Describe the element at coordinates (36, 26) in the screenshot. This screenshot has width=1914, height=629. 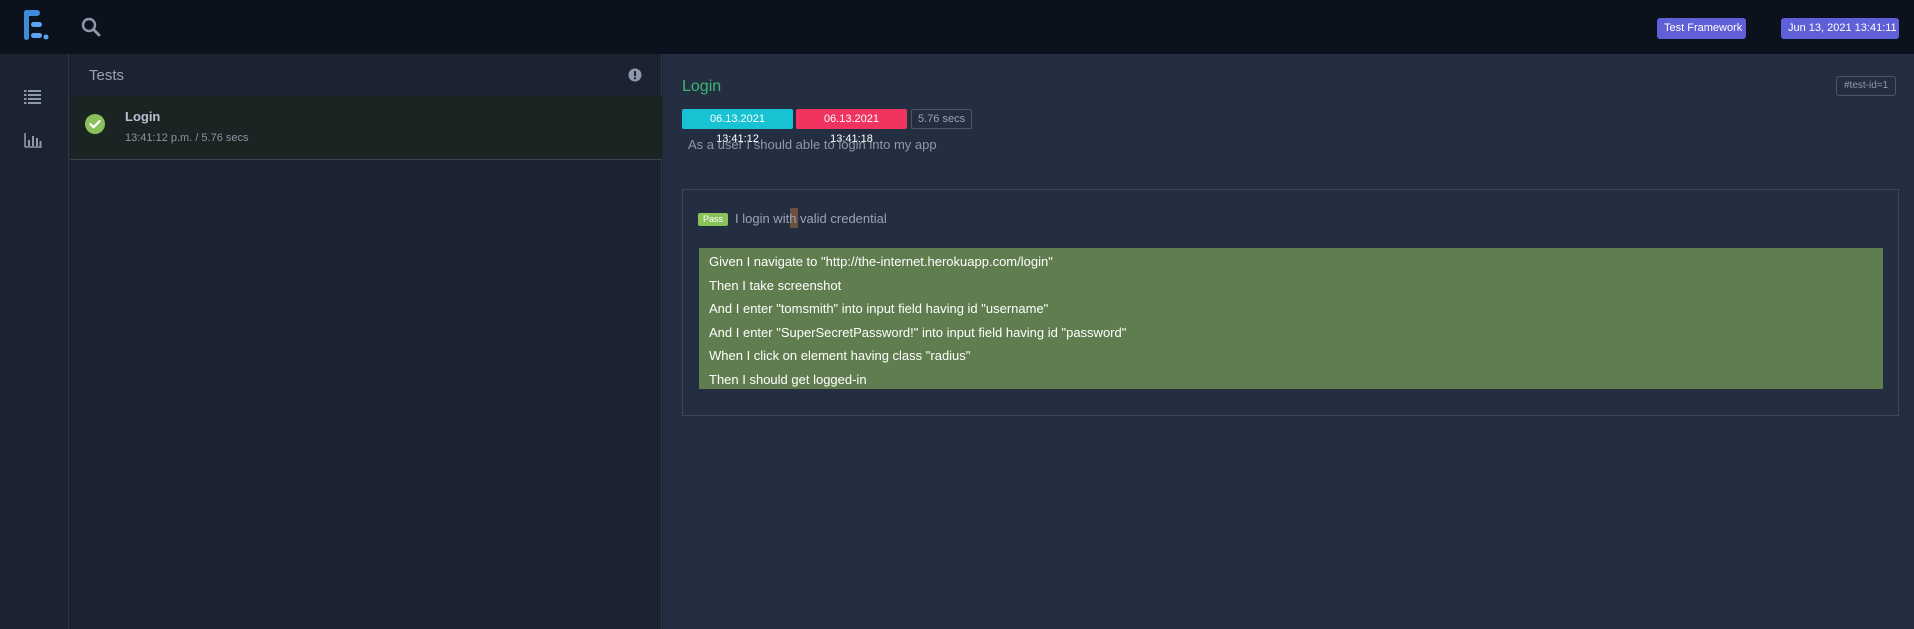
I see `extent-logo-icon` at that location.